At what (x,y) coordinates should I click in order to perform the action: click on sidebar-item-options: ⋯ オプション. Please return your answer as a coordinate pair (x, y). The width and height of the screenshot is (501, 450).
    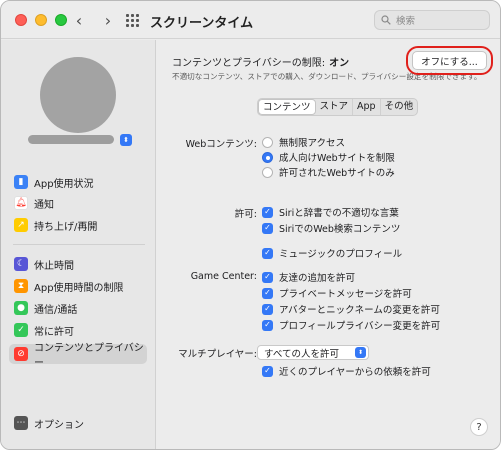
    Looking at the image, I should click on (78, 423).